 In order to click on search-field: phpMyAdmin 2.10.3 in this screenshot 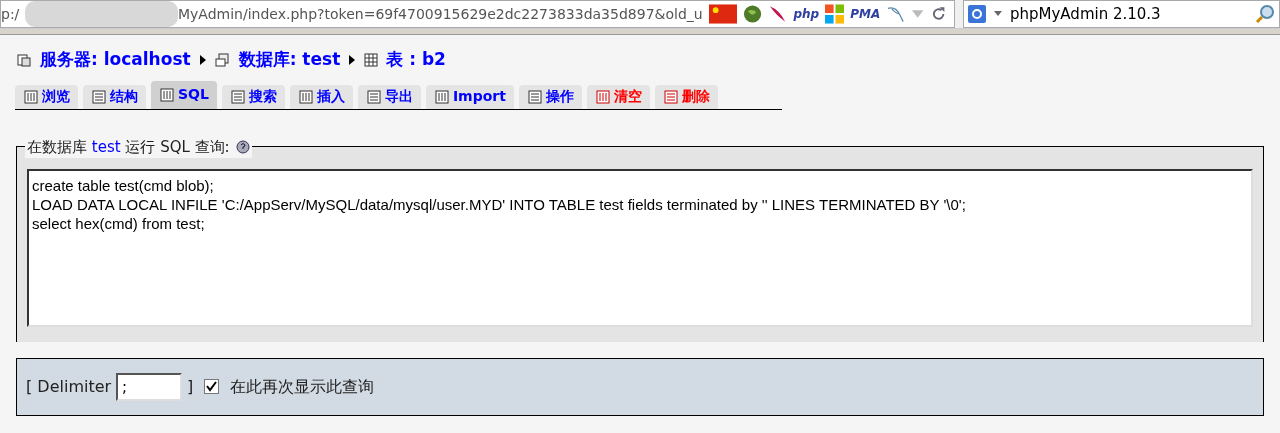, I will do `click(1121, 14)`.